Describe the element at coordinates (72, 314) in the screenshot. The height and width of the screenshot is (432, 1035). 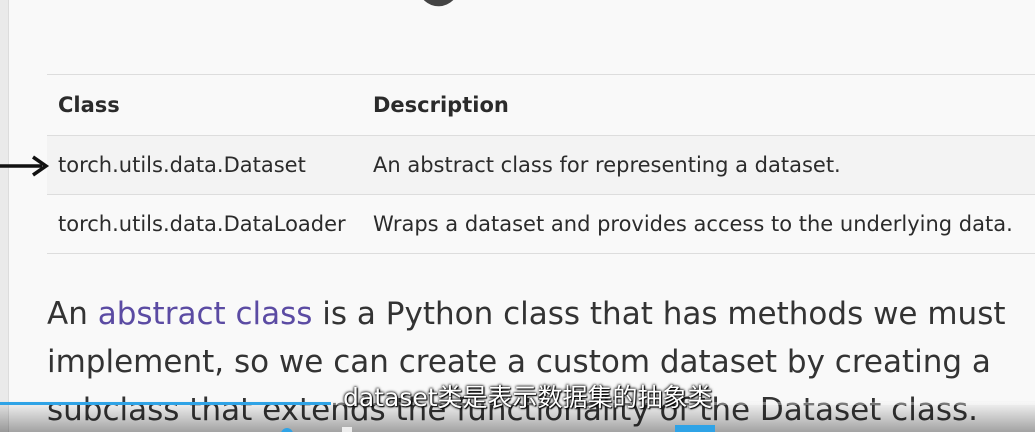
I see `paragraph-prefix: An` at that location.